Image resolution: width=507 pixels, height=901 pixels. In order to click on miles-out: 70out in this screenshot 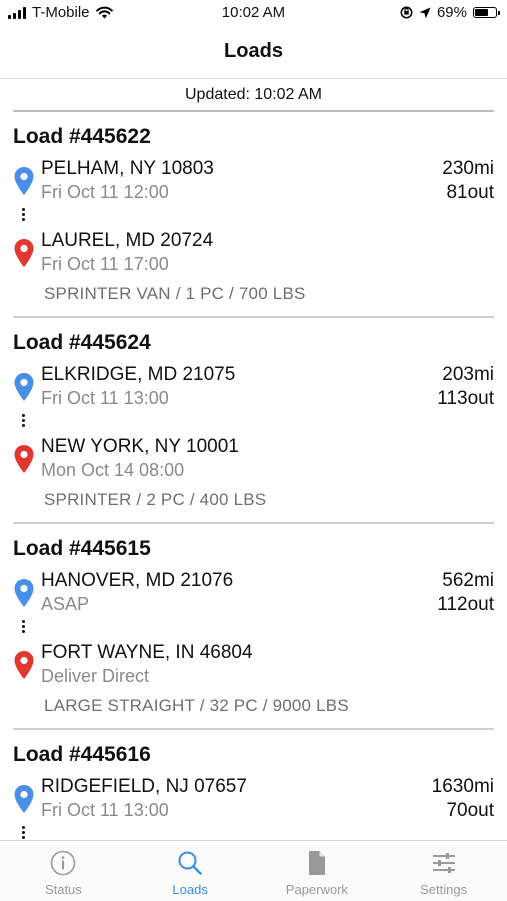, I will do `click(470, 810)`.